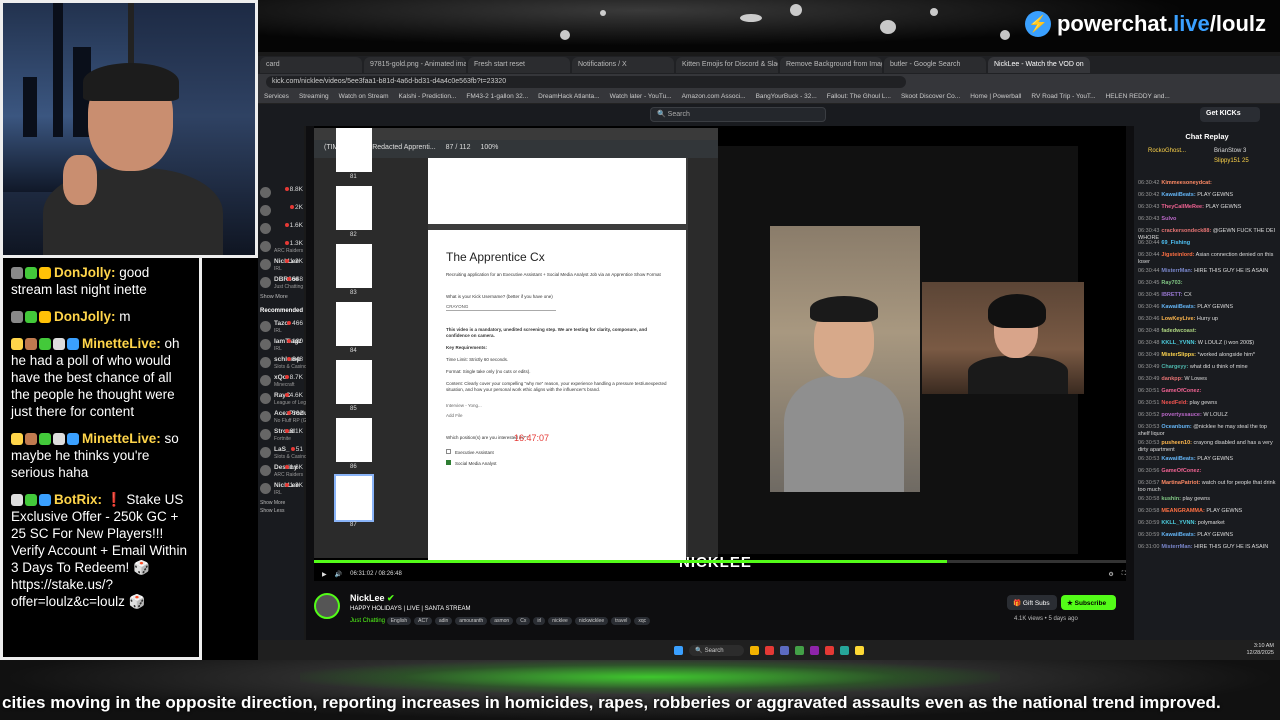  I want to click on bookmark-link: Streaming, so click(314, 96).